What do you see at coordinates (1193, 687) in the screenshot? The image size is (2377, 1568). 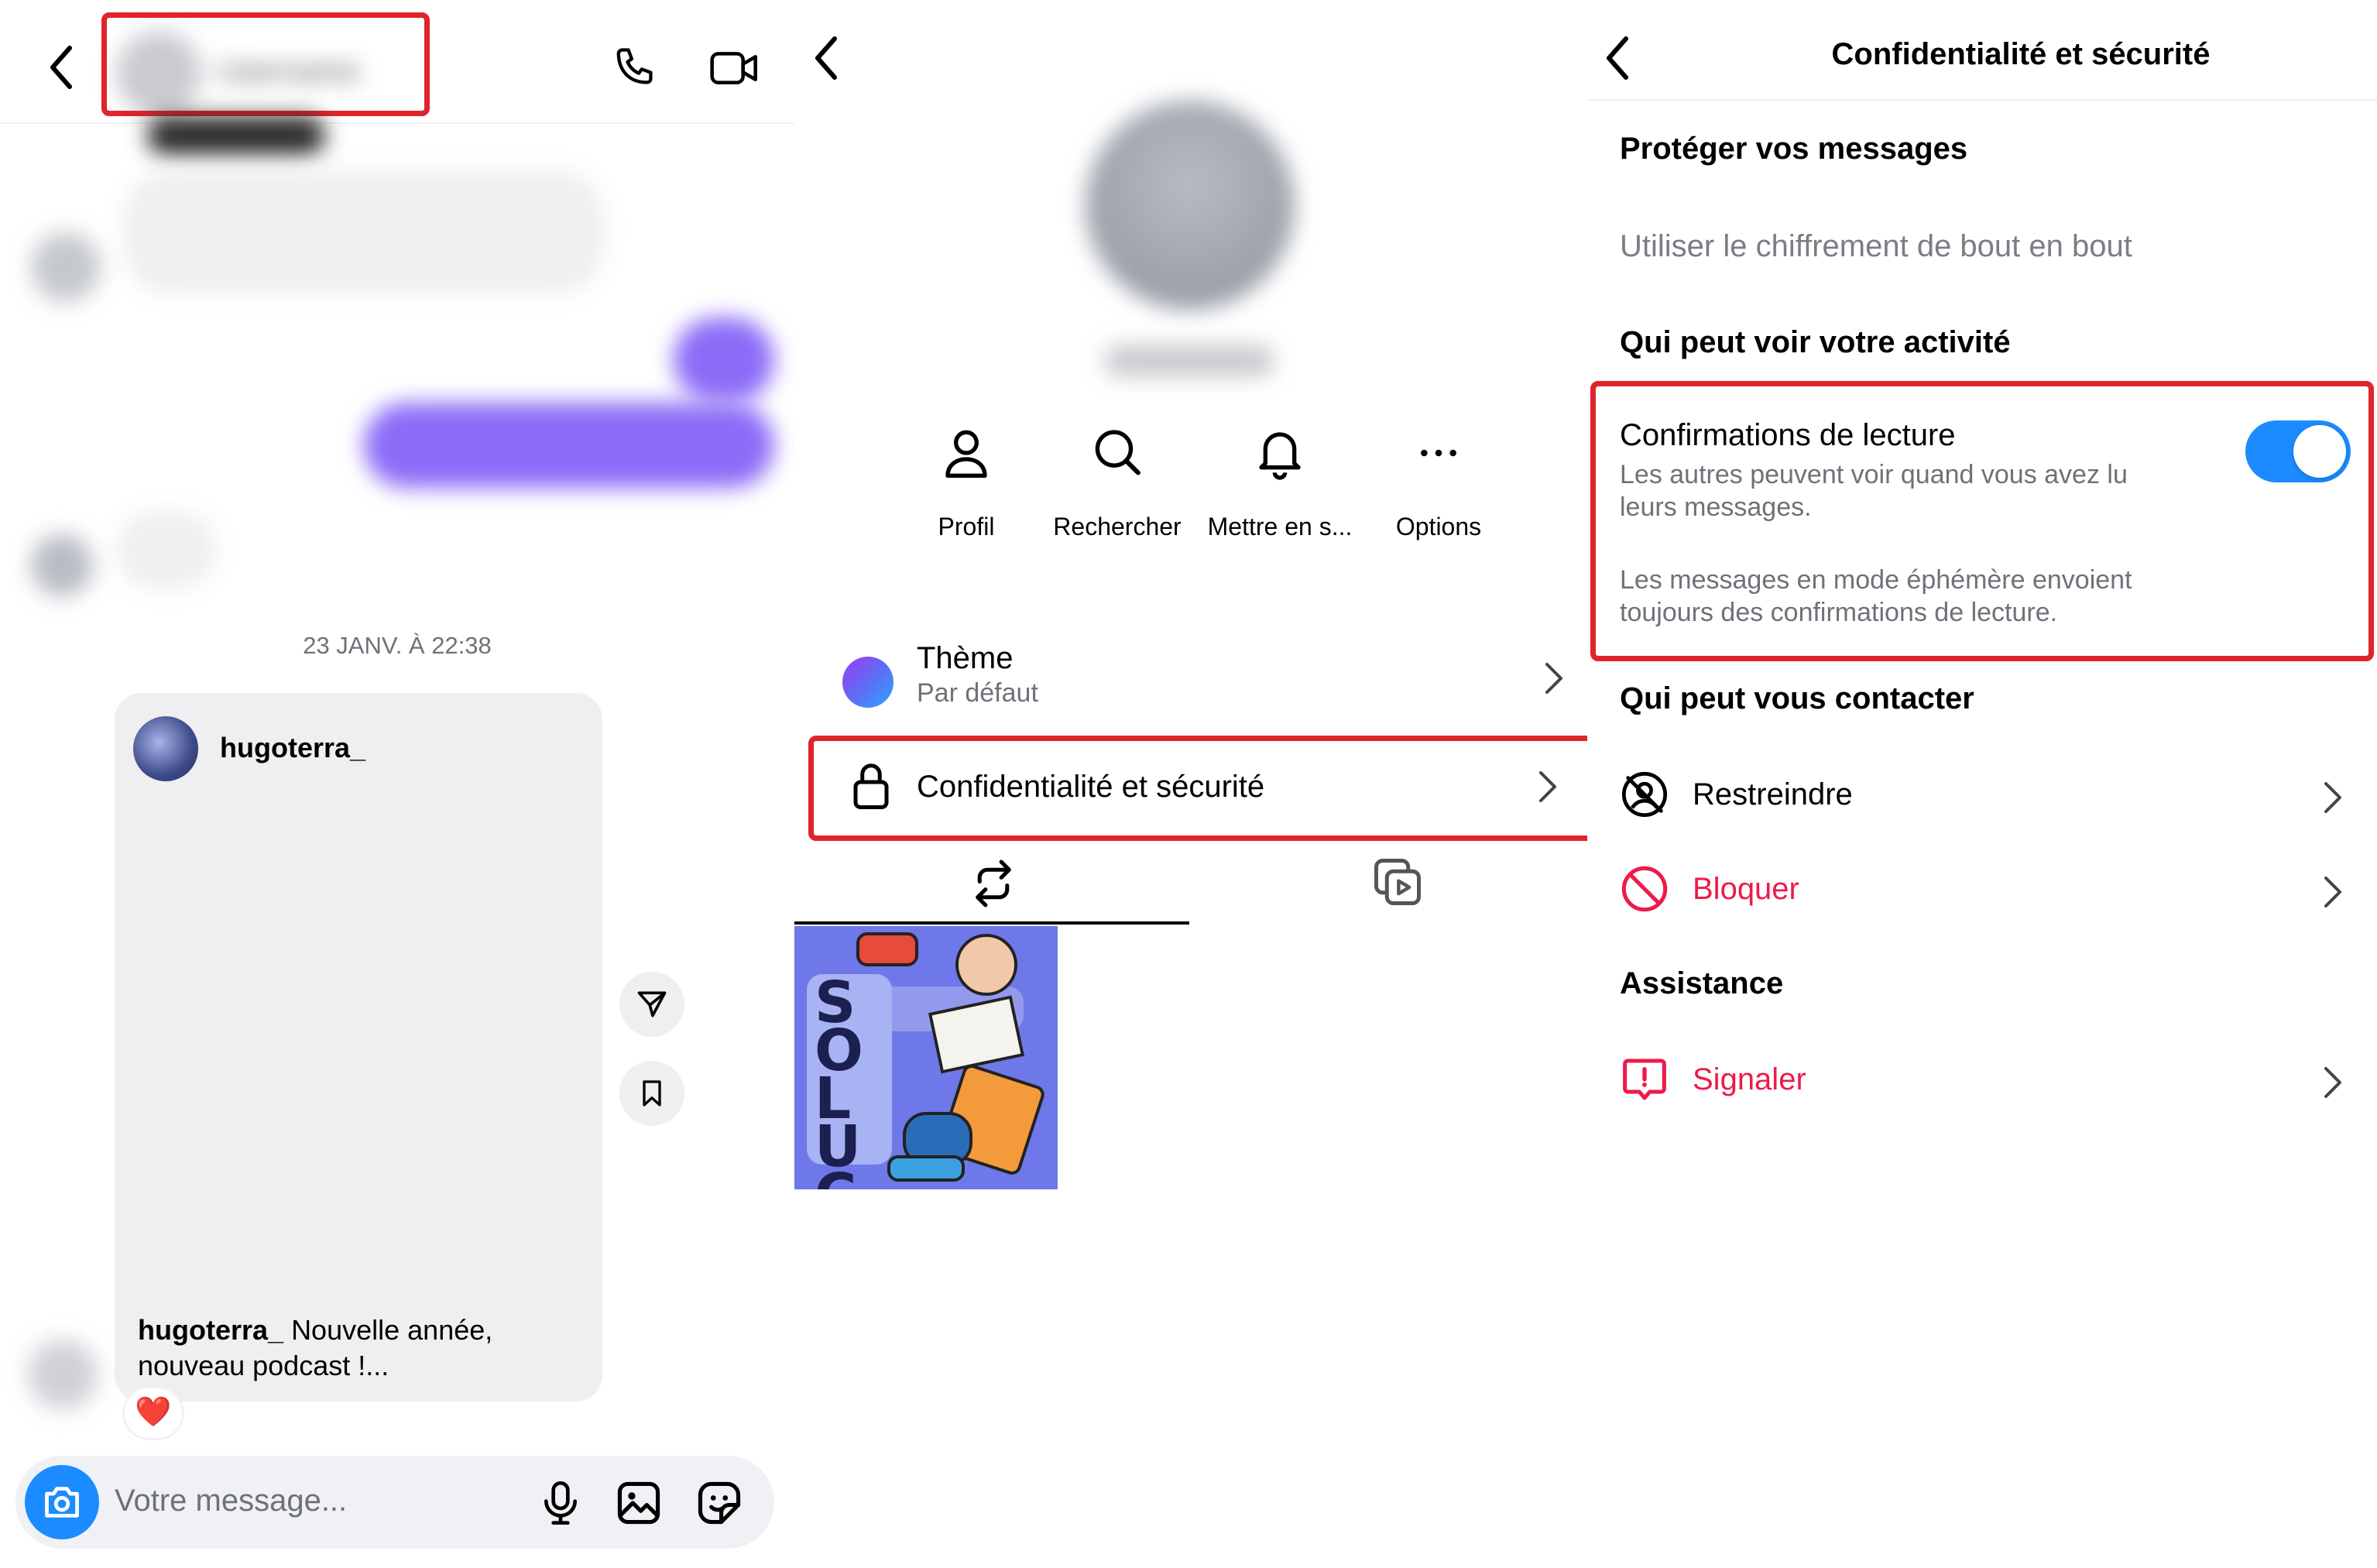 I see `theme-row: Thème Par défaut` at bounding box center [1193, 687].